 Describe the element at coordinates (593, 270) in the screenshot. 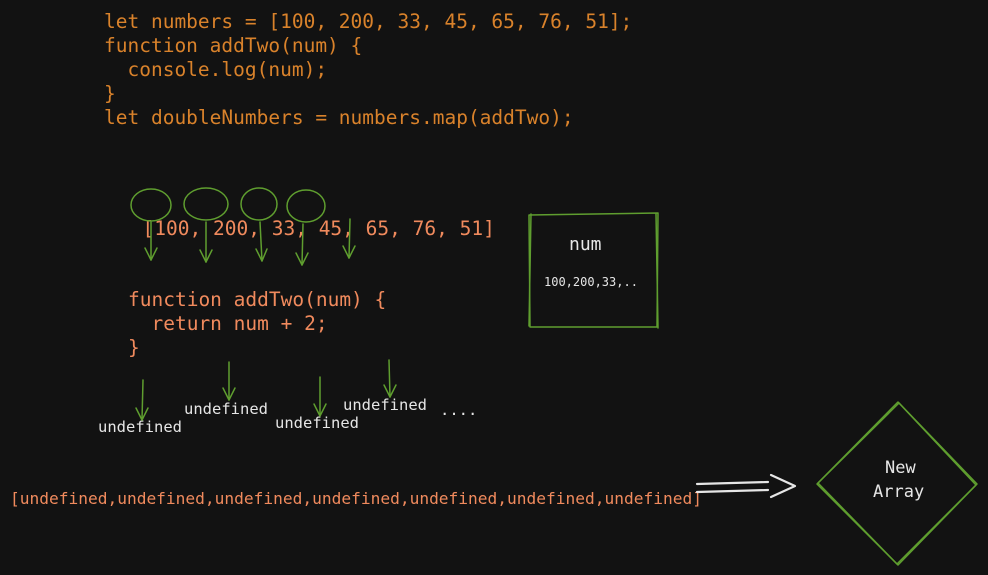

I see `num-box` at that location.